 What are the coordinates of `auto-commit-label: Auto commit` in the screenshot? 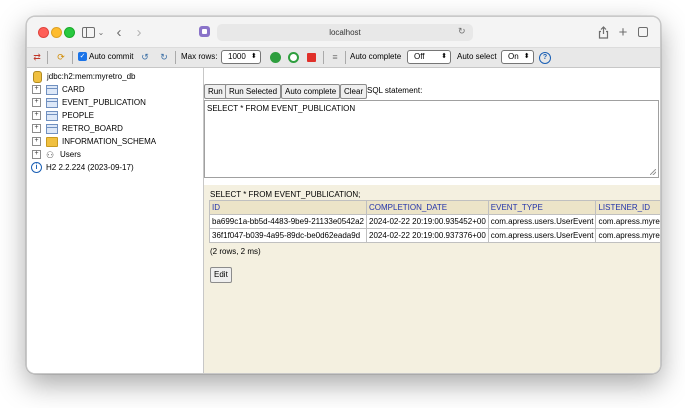 It's located at (111, 56).